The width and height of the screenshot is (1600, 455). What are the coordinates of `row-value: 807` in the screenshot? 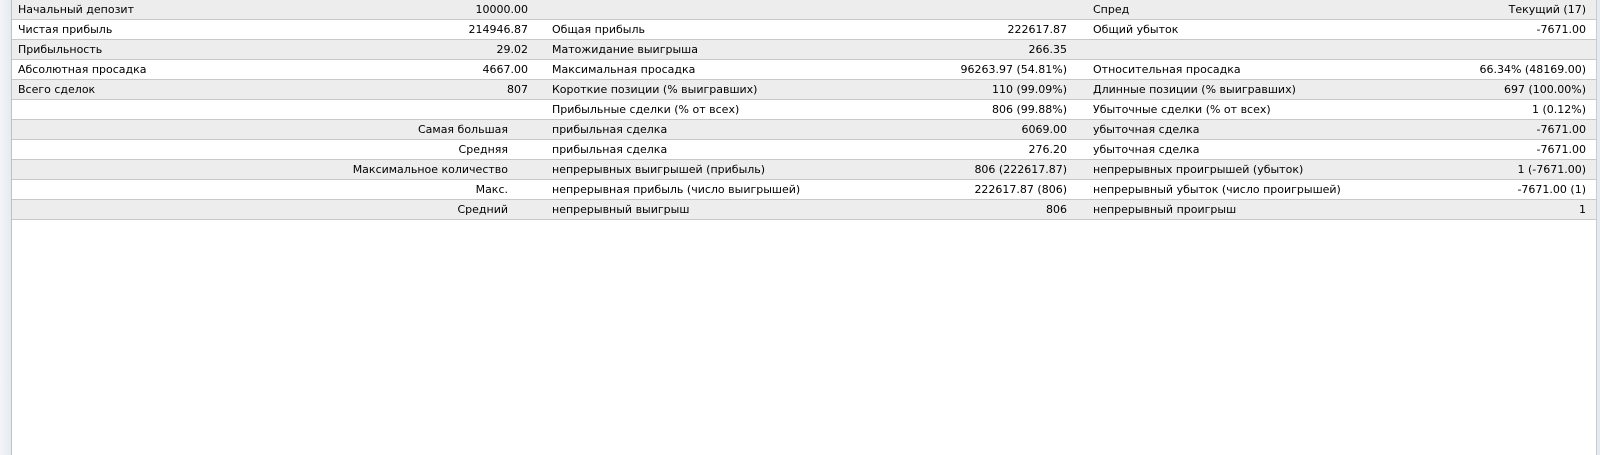 It's located at (517, 89).